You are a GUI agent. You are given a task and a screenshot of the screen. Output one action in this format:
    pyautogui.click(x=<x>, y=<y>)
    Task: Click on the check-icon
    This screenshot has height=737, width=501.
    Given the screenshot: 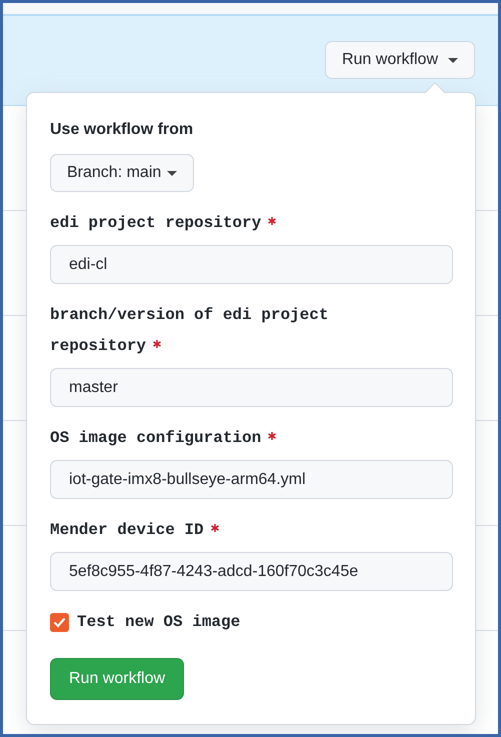 What is the action you would take?
    pyautogui.click(x=59, y=622)
    